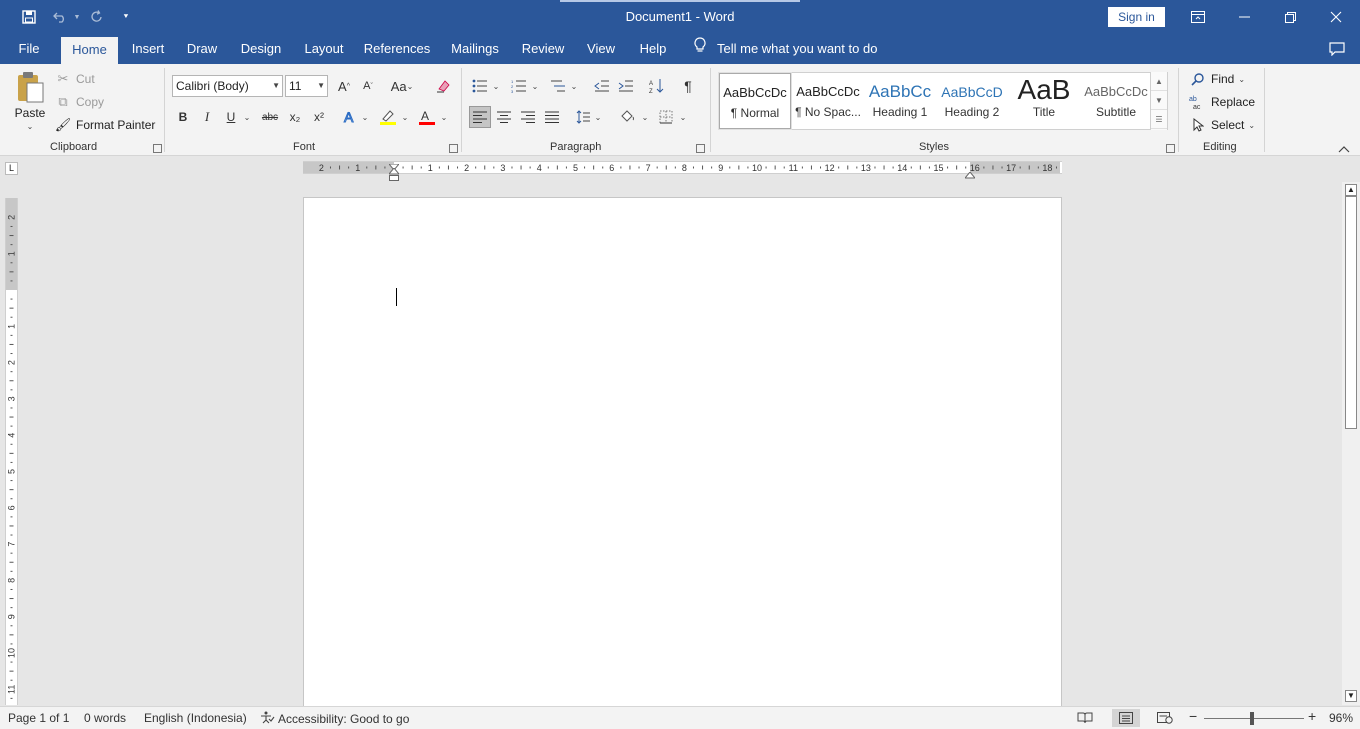  I want to click on style-title: AaB Title, so click(1044, 101).